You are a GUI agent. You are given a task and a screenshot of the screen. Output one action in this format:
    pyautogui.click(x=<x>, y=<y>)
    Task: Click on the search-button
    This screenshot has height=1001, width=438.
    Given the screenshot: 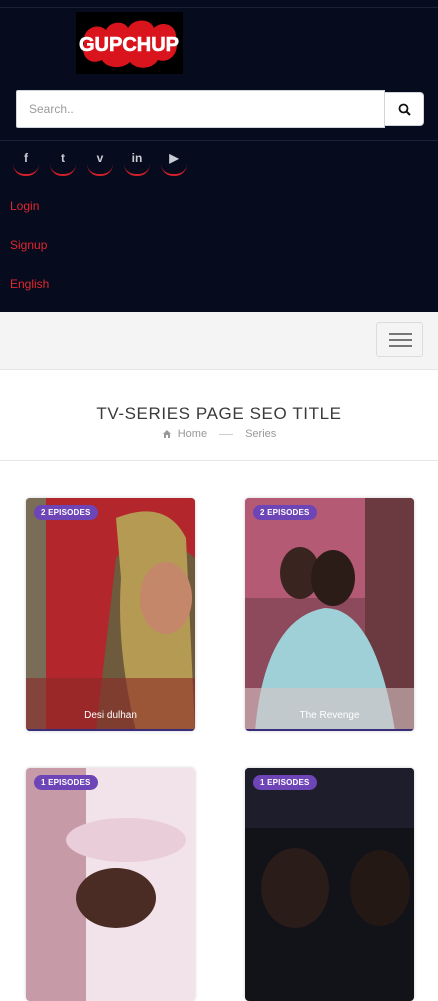 What is the action you would take?
    pyautogui.click(x=404, y=109)
    